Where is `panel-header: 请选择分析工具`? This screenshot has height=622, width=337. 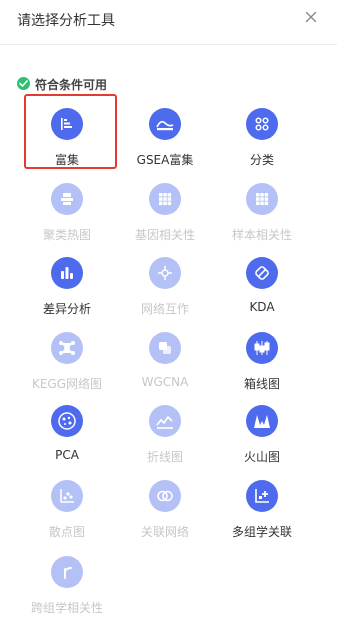
panel-header: 请选择分析工具 is located at coordinates (168, 20).